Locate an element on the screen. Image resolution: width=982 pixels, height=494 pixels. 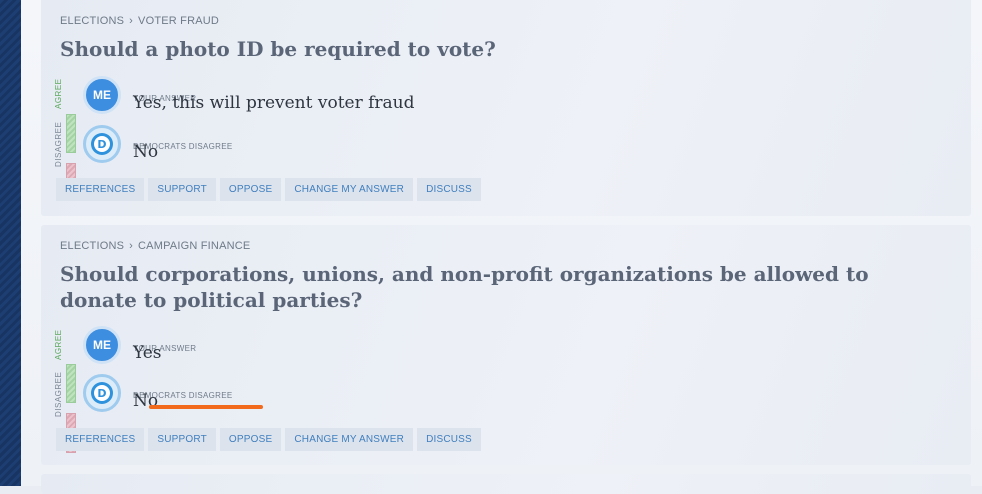
your-answer-text: Yes is located at coordinates (147, 353).